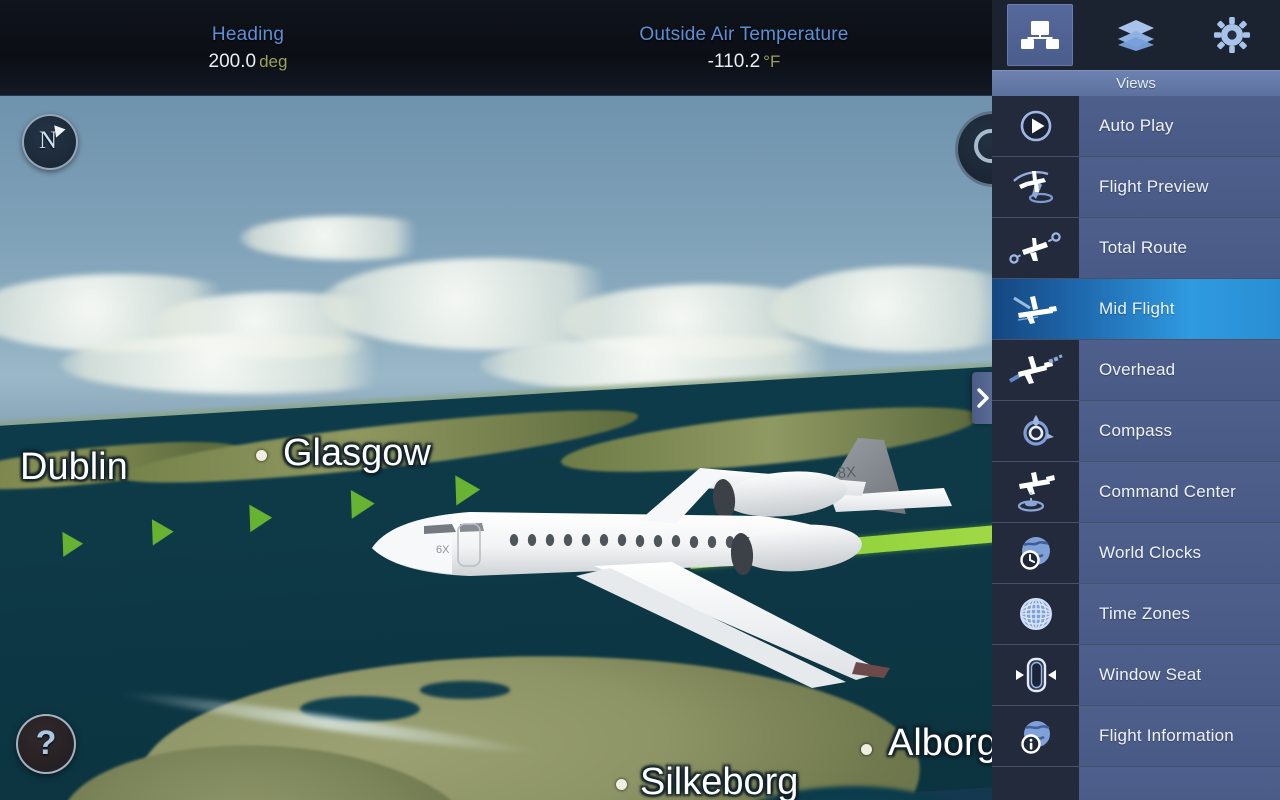 This screenshot has height=800, width=1280. I want to click on panel-toolbar, so click(1136, 35).